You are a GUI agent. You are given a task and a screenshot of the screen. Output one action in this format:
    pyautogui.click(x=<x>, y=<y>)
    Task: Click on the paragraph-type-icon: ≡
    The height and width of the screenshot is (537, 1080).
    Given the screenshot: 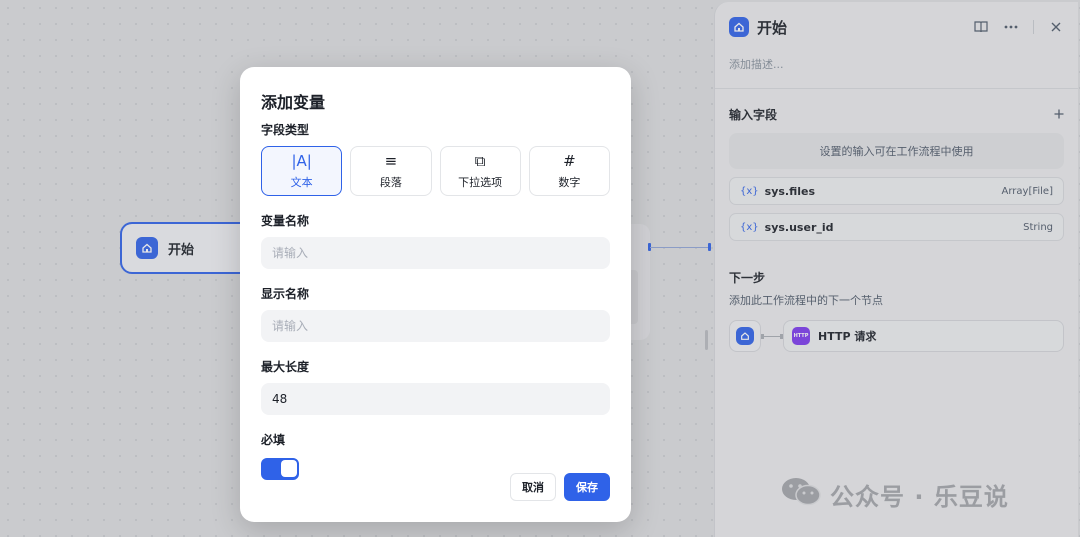 What is the action you would take?
    pyautogui.click(x=391, y=161)
    